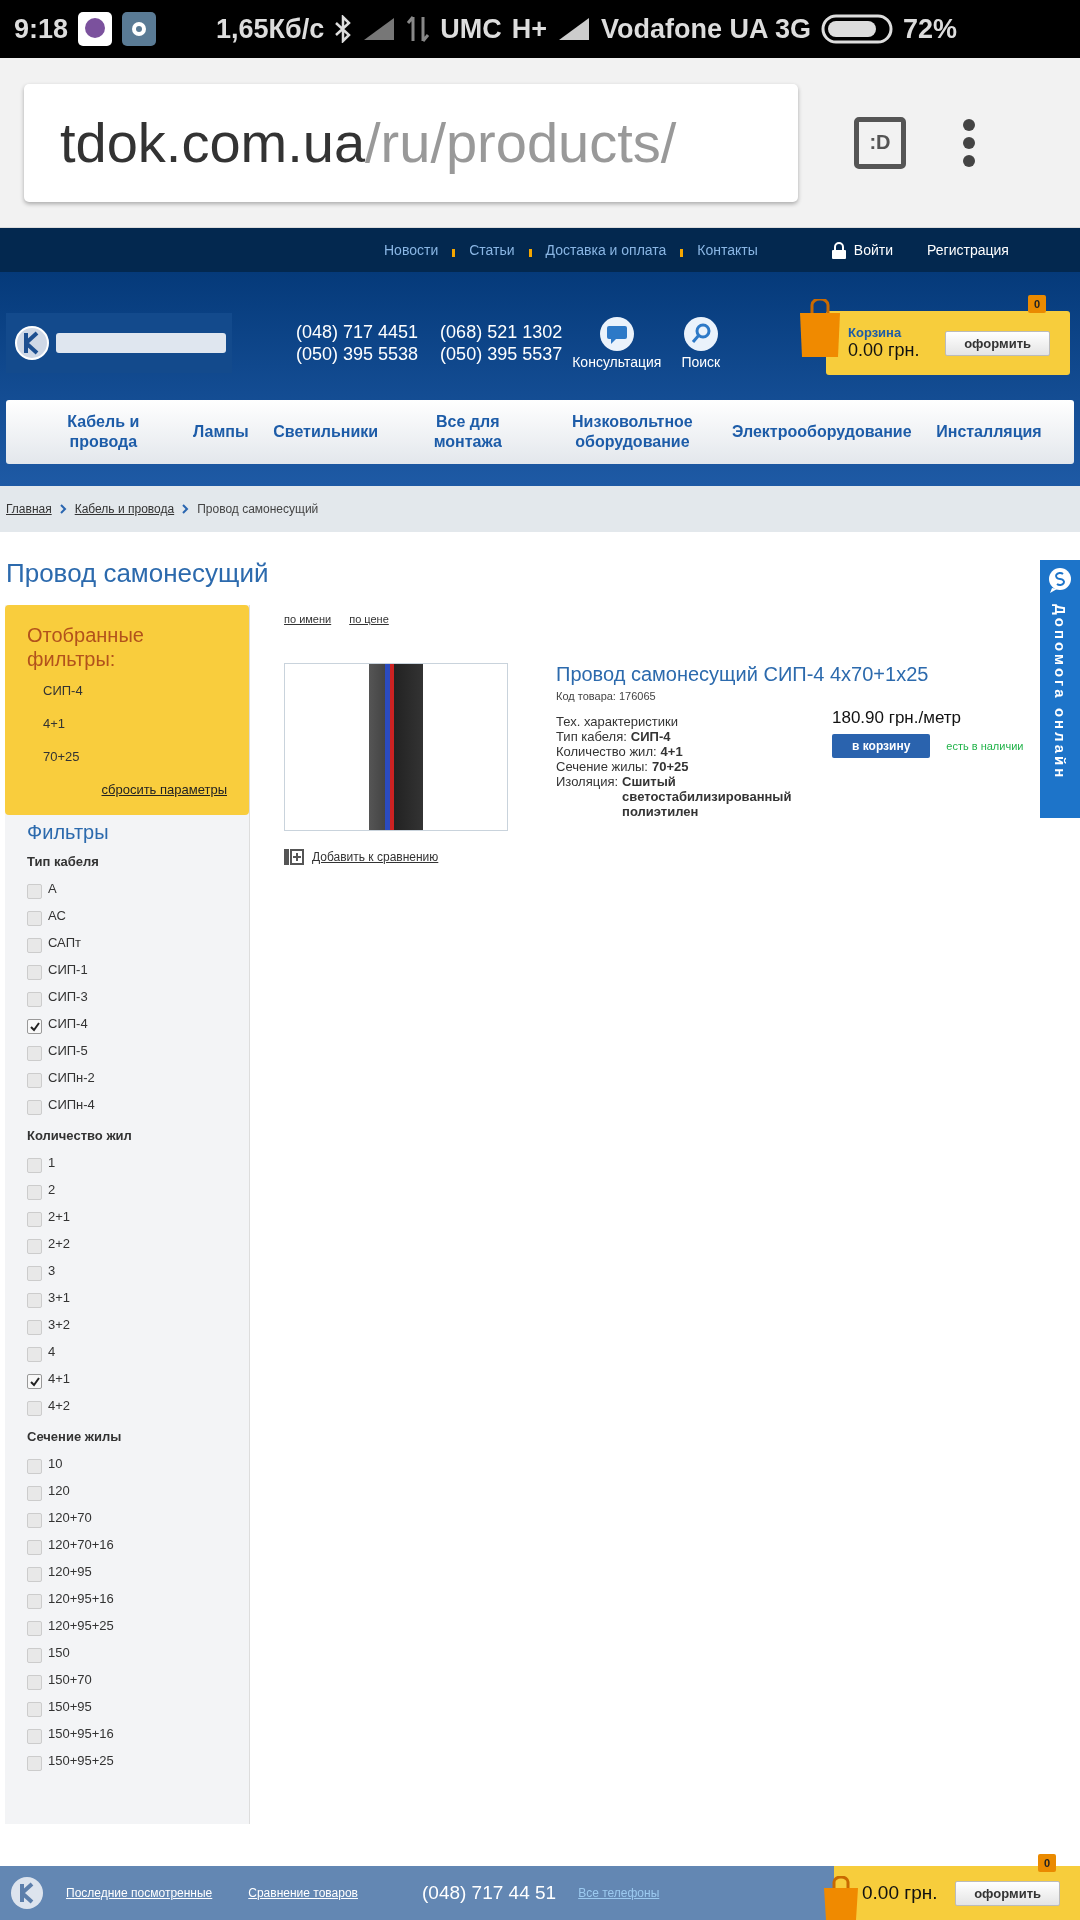  Describe the element at coordinates (81, 1733) in the screenshot. I see `filter-option-label: 150+95+16` at that location.